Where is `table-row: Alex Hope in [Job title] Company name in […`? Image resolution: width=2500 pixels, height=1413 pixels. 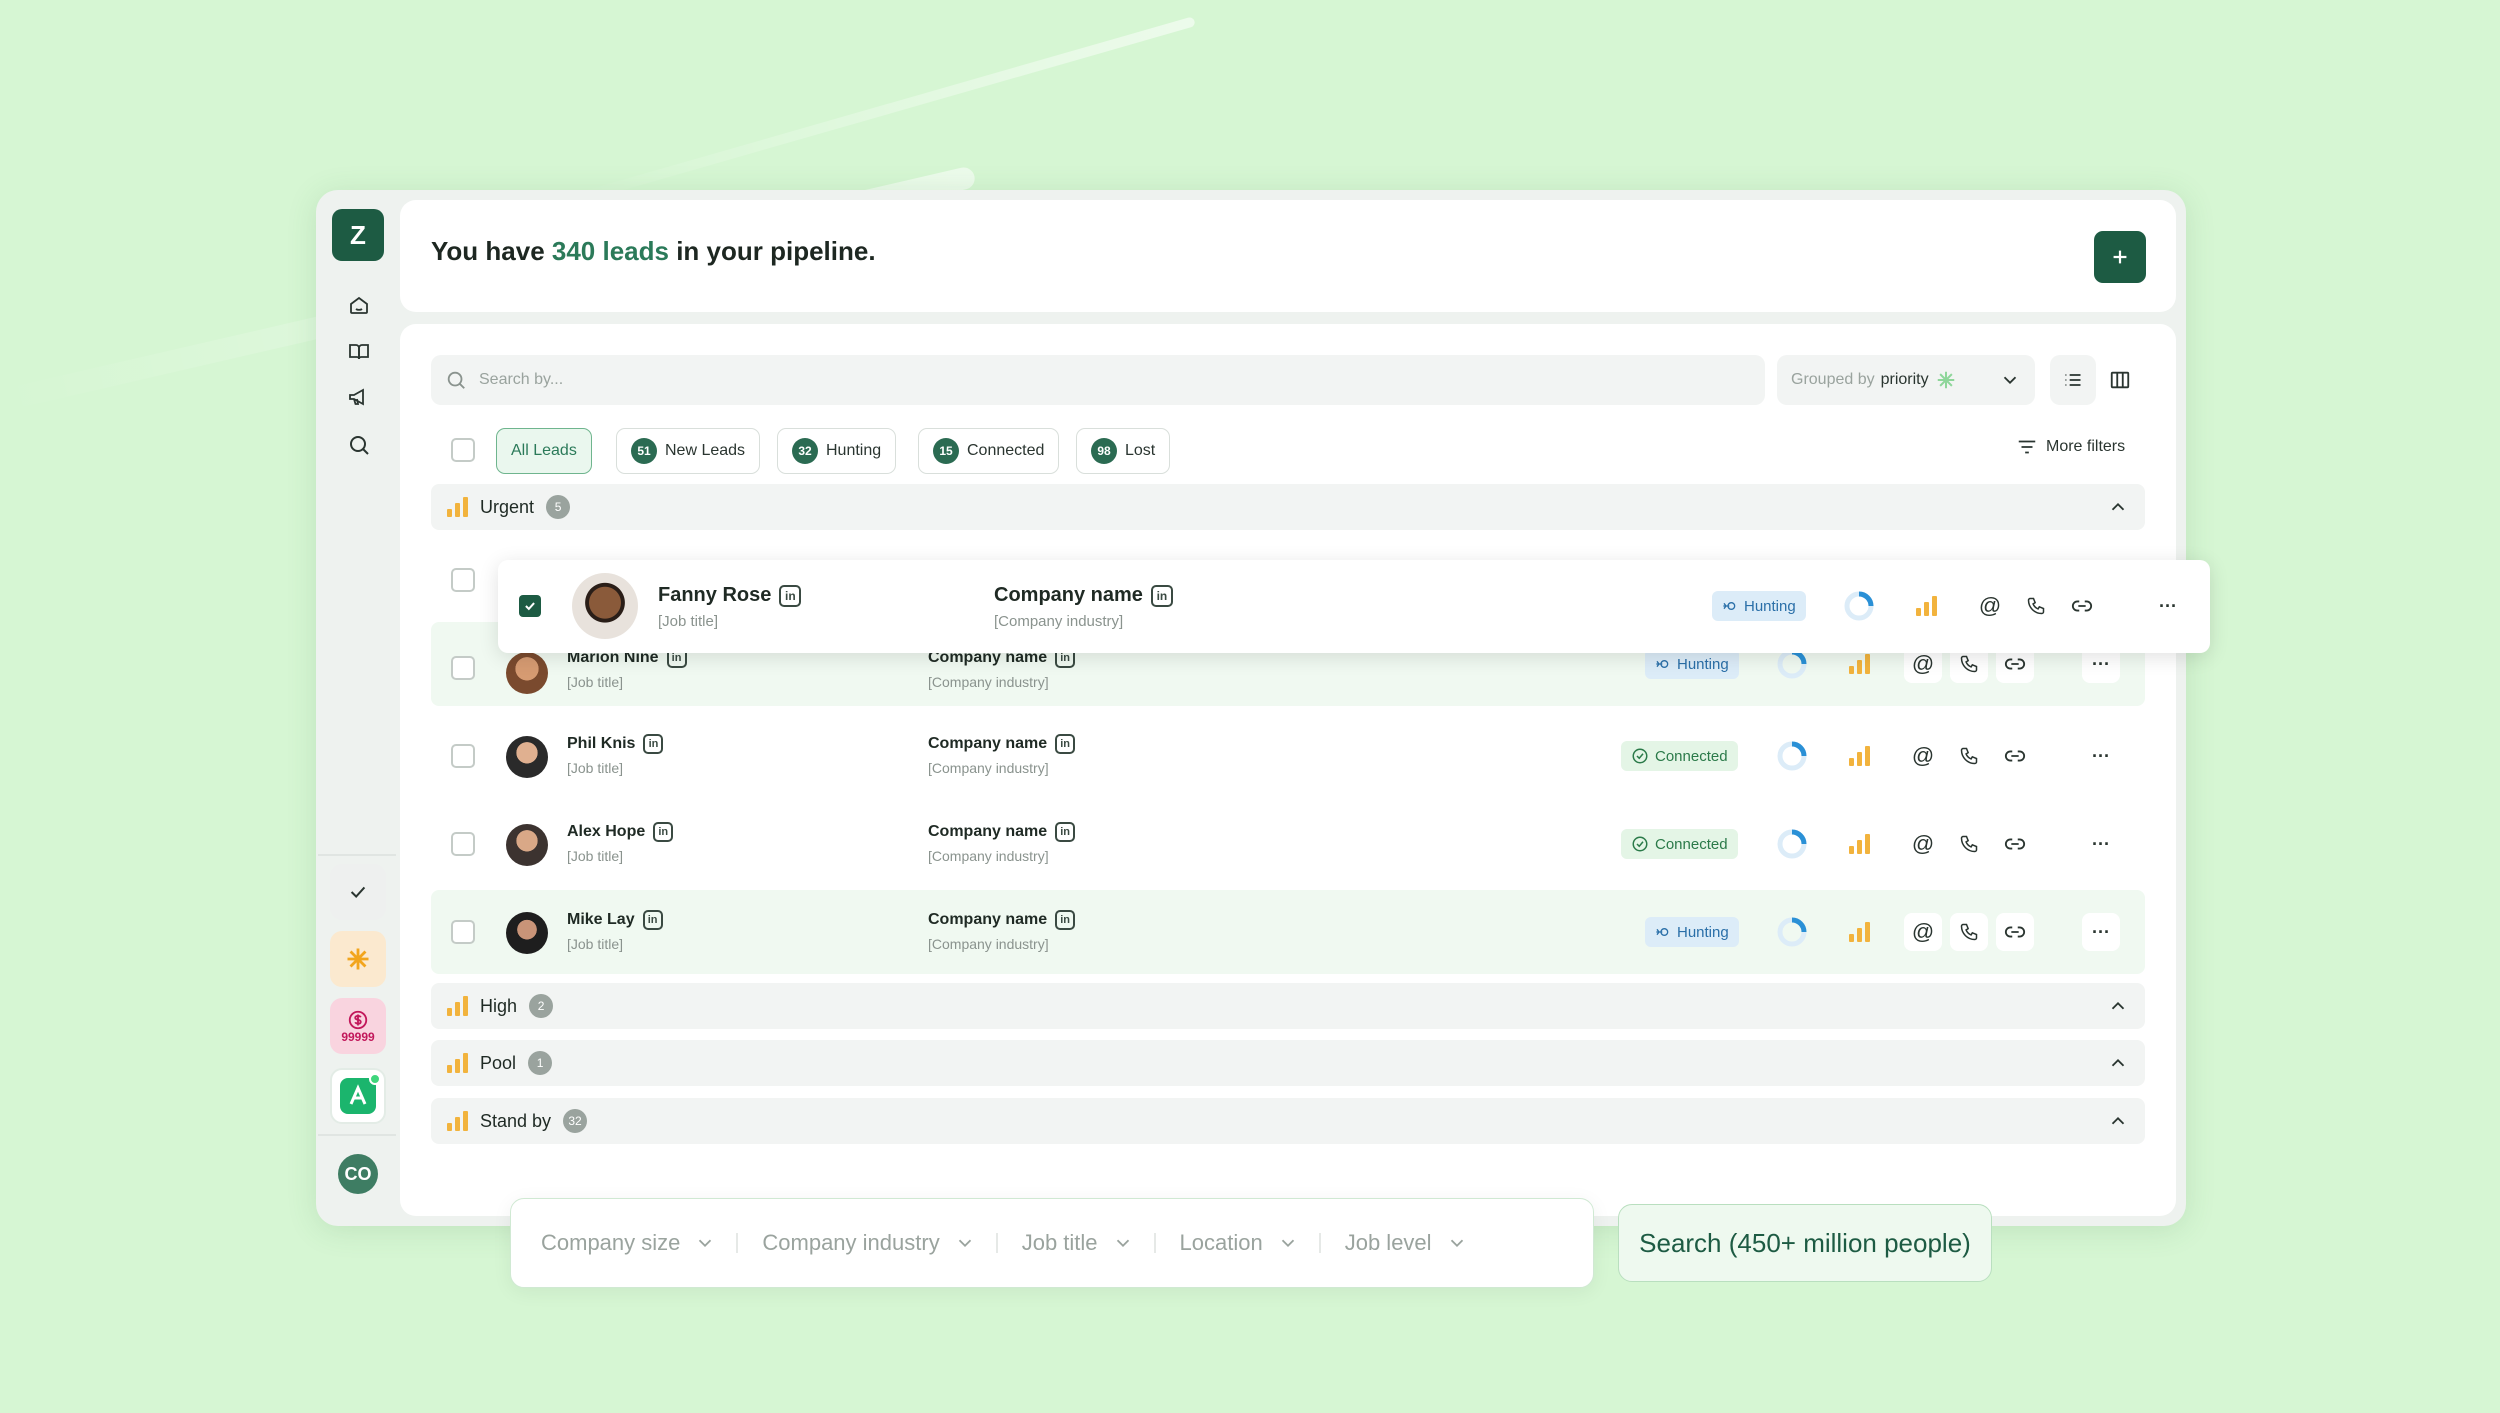
table-row: Alex Hope in [Job title] Company name in [… is located at coordinates (1288, 844).